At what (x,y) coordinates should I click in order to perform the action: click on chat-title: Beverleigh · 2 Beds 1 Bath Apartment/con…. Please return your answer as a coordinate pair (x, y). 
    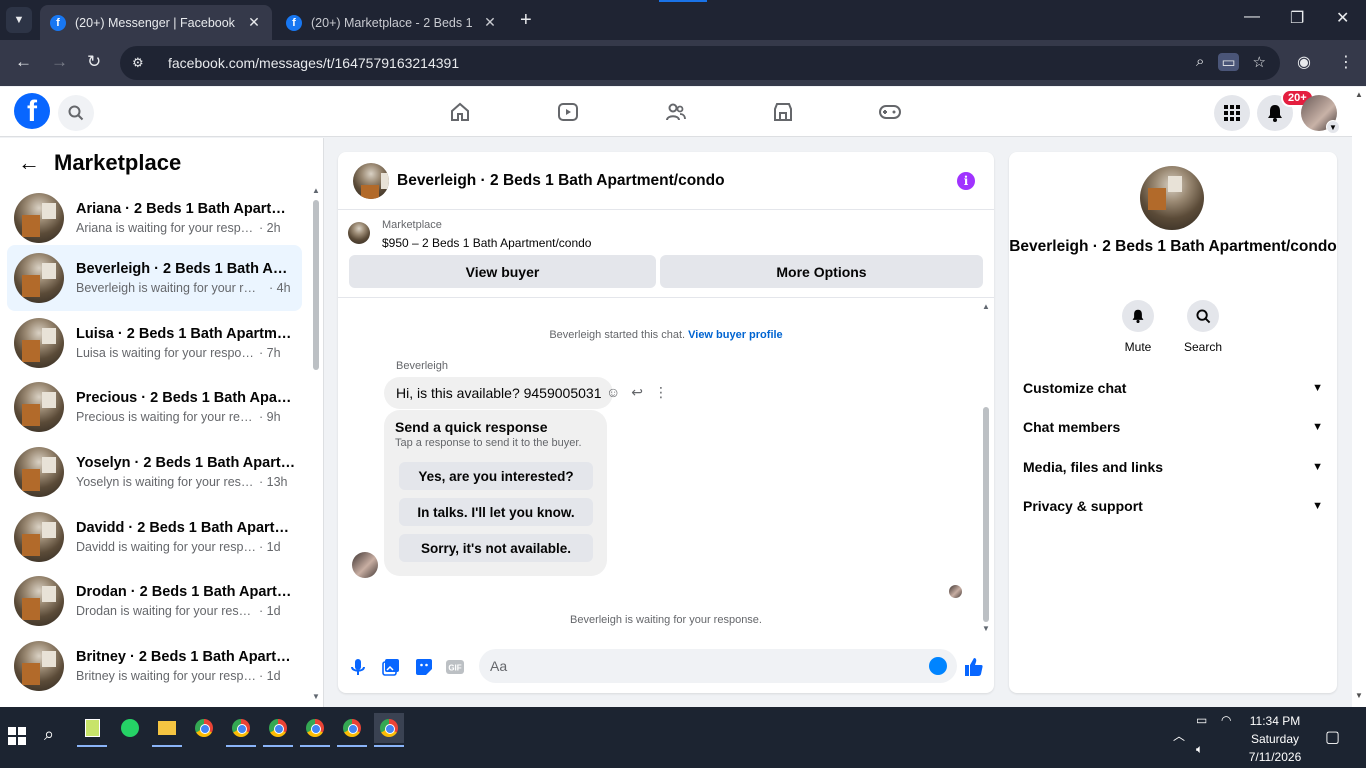
    Looking at the image, I should click on (561, 181).